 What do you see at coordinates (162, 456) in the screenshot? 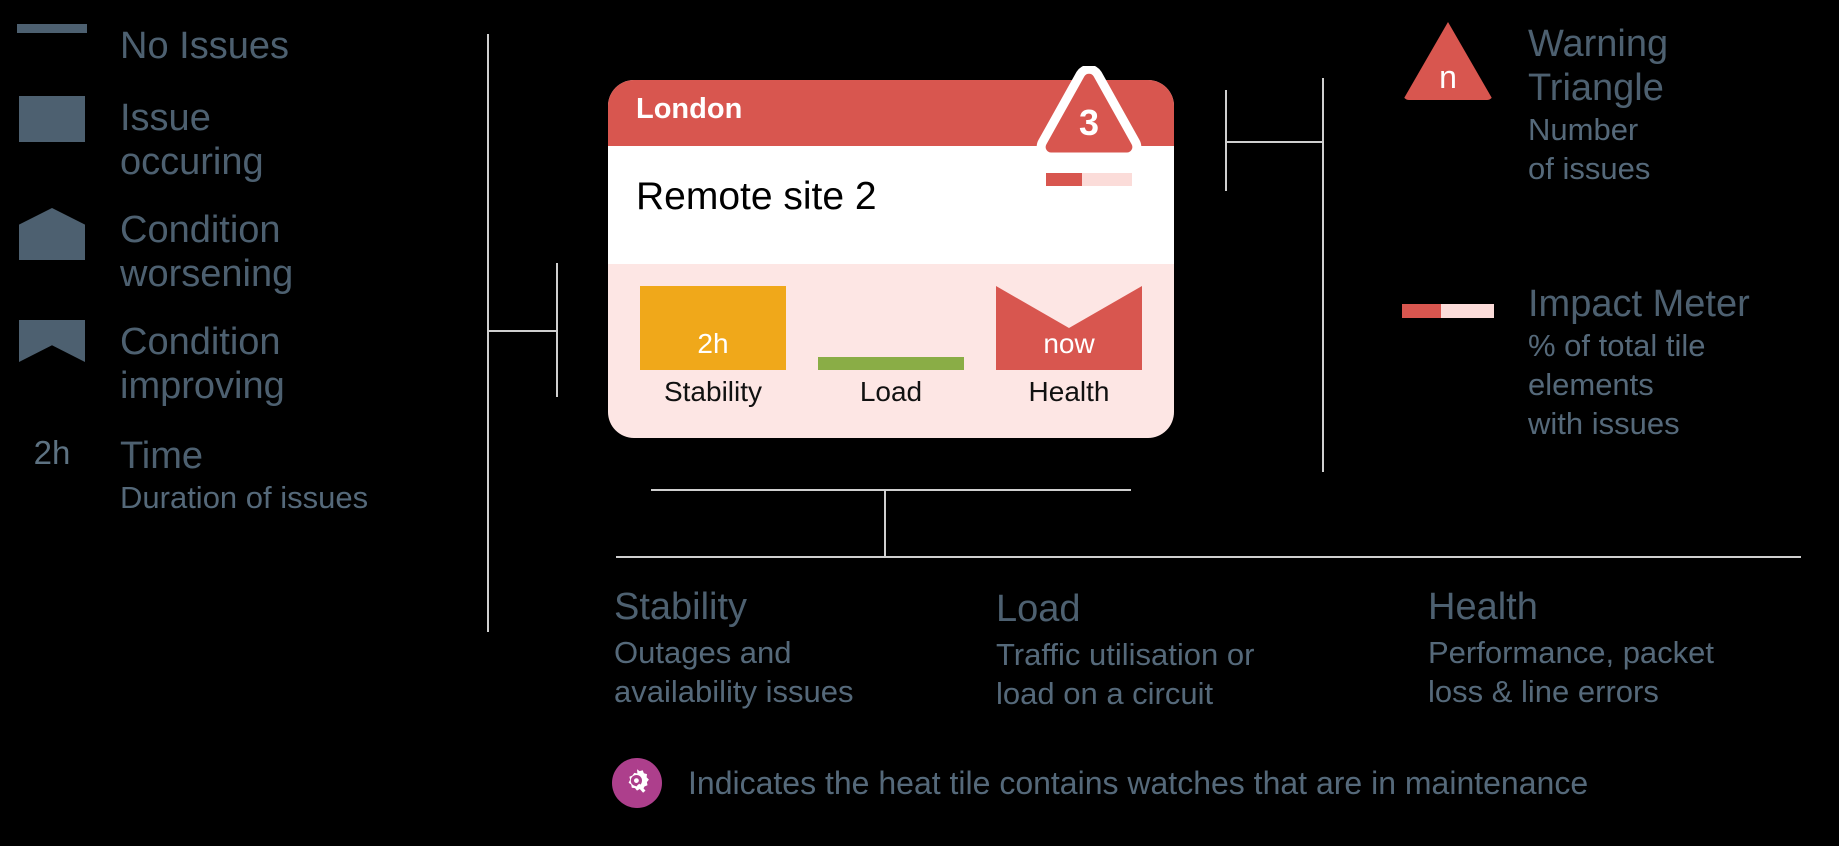
I see `legend-label: Time` at bounding box center [162, 456].